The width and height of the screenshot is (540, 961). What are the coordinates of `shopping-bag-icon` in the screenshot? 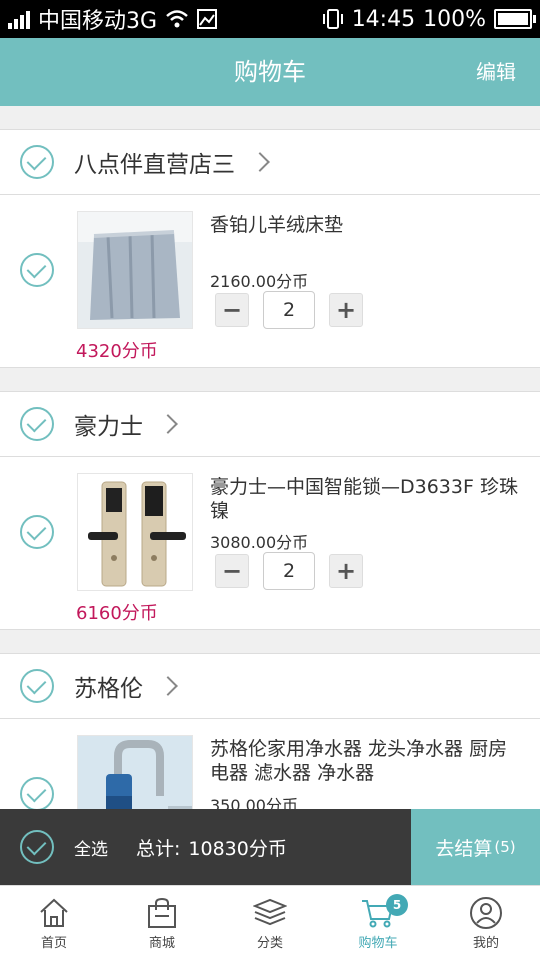 It's located at (162, 912).